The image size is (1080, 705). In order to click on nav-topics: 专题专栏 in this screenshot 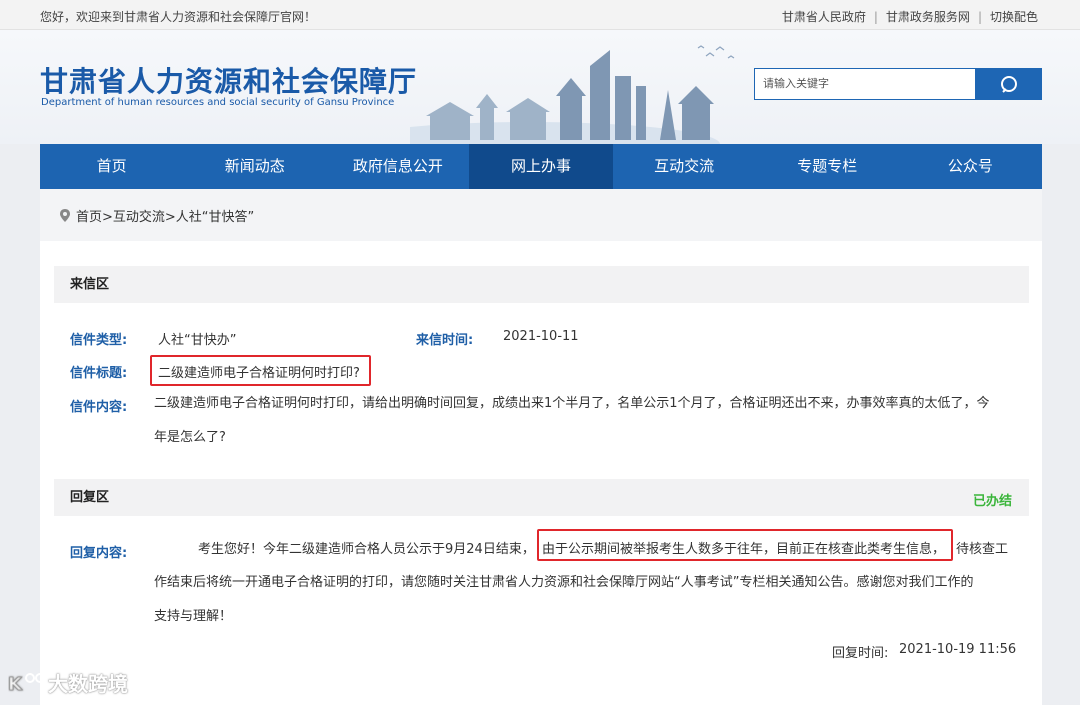, I will do `click(827, 166)`.